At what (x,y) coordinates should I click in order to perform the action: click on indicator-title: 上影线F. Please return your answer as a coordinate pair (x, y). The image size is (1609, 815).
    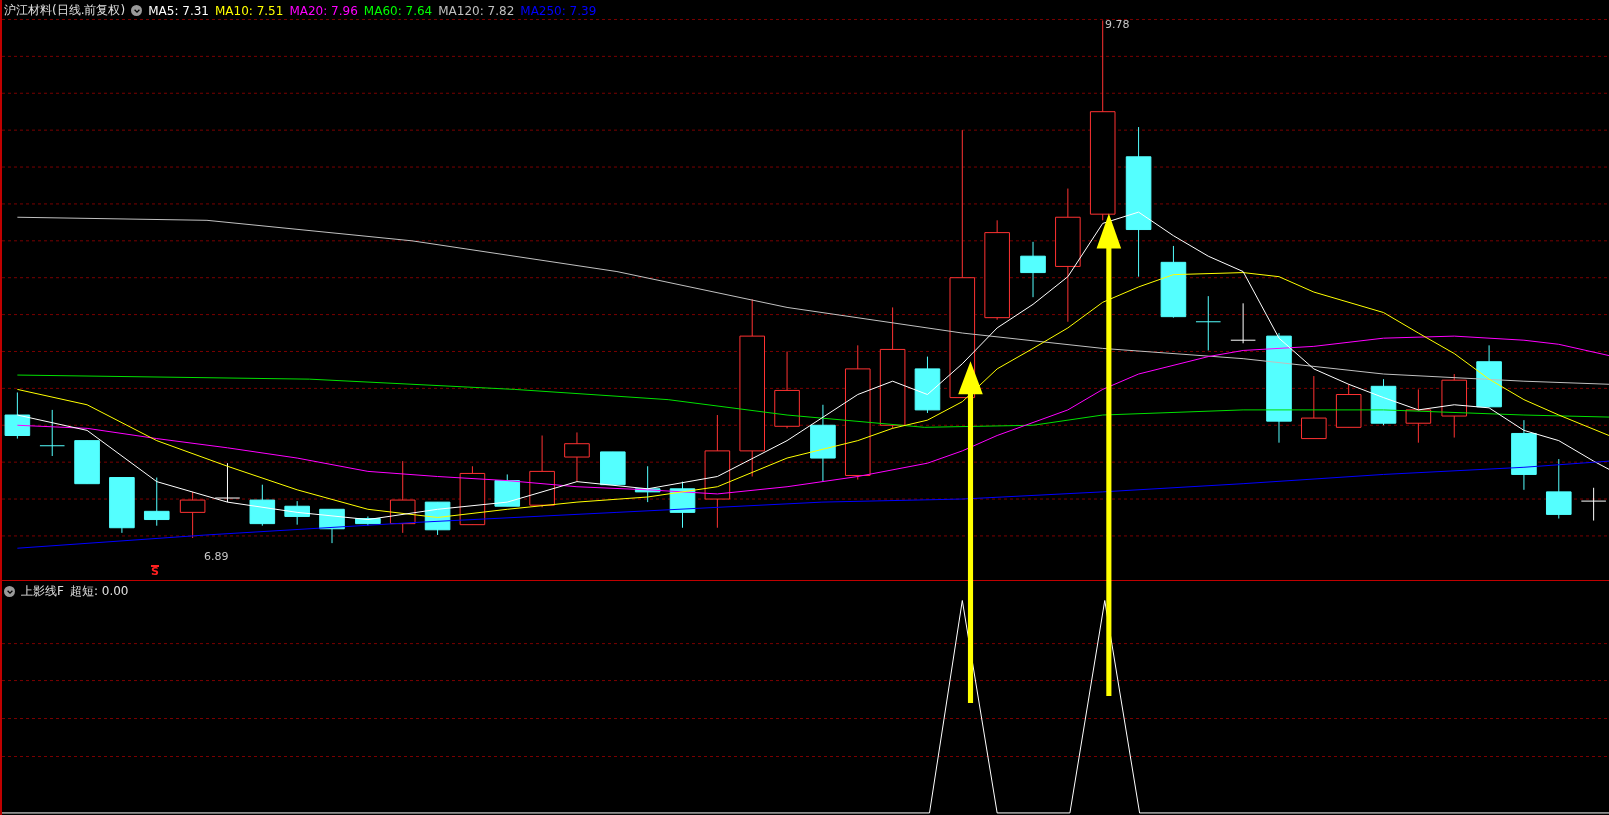
    Looking at the image, I should click on (42, 591).